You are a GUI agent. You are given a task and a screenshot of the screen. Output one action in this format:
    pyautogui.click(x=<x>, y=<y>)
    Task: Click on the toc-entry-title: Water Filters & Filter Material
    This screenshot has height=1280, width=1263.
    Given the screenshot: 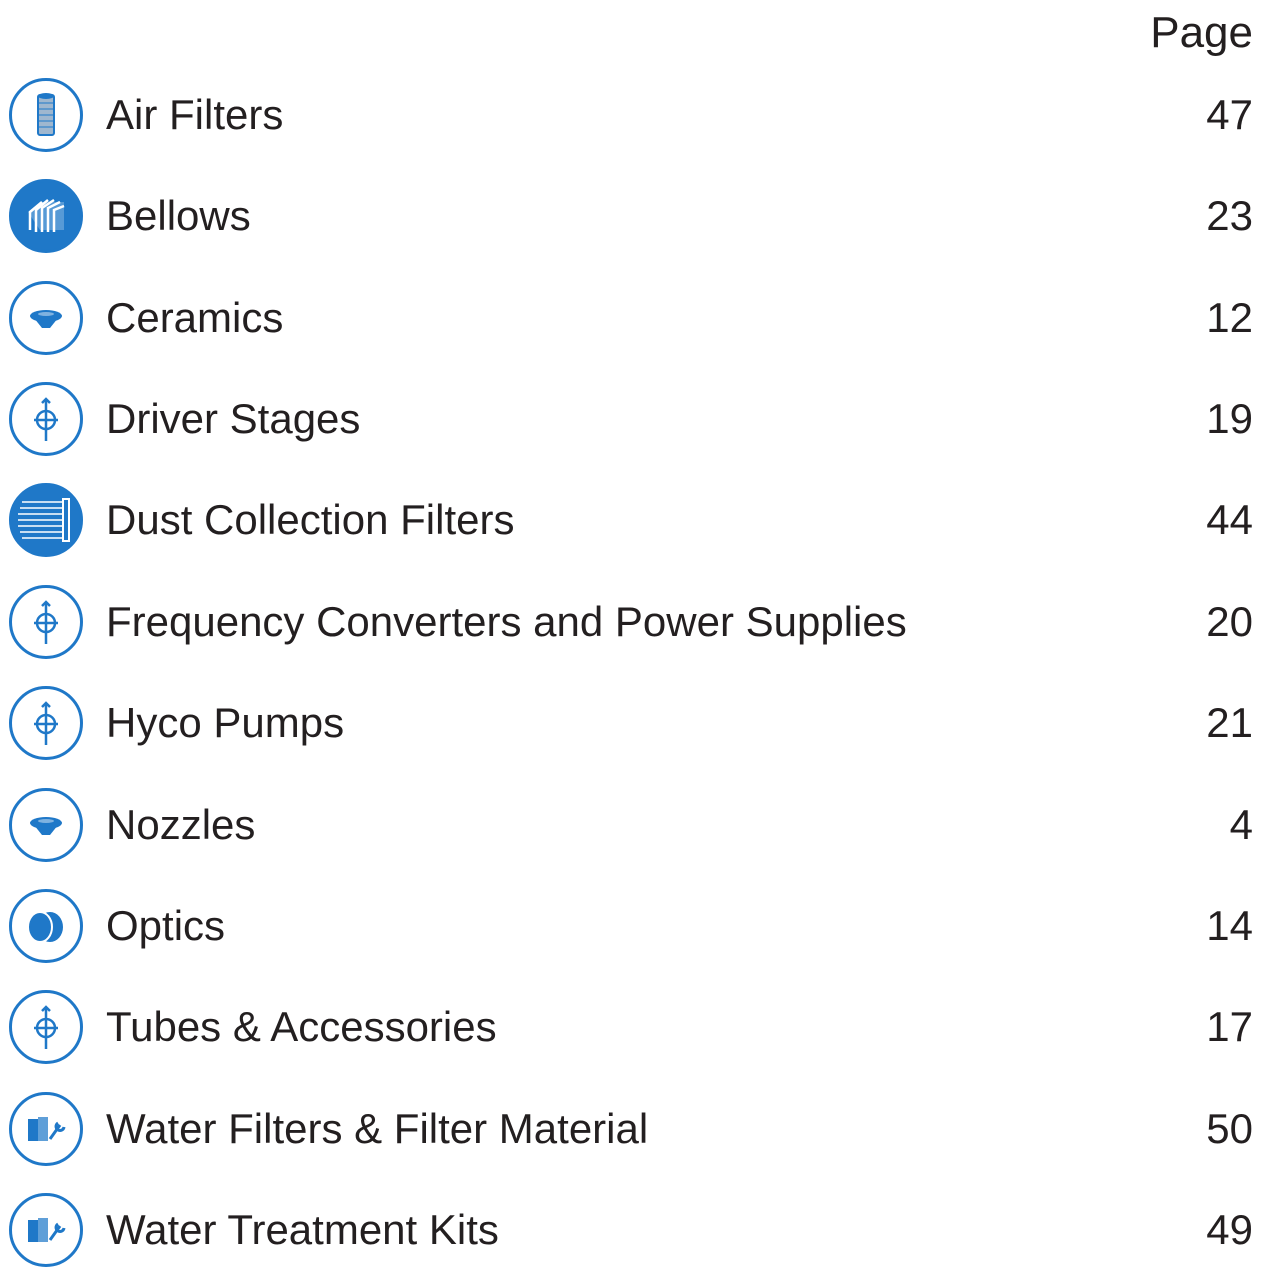 What is the action you would take?
    pyautogui.click(x=377, y=1128)
    